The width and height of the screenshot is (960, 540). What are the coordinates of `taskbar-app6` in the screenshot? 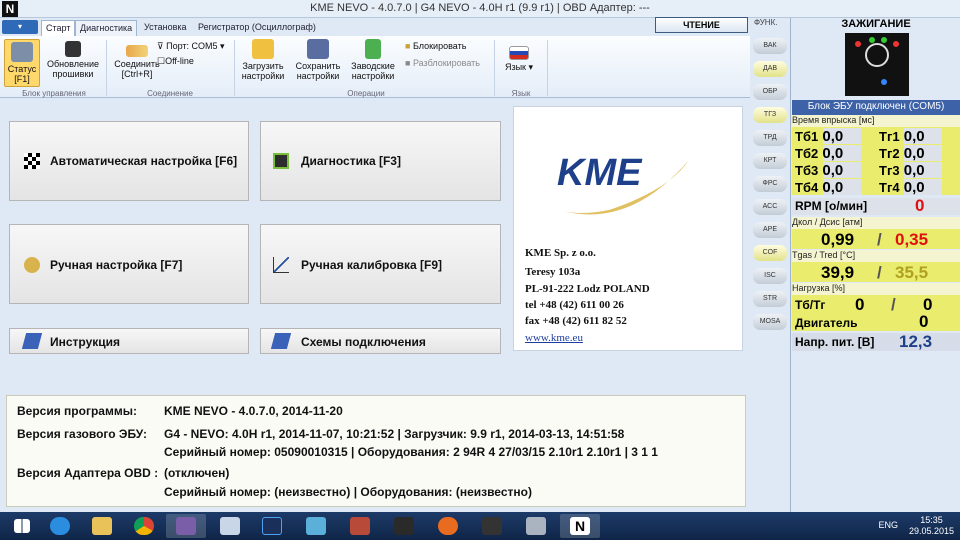 It's located at (492, 526).